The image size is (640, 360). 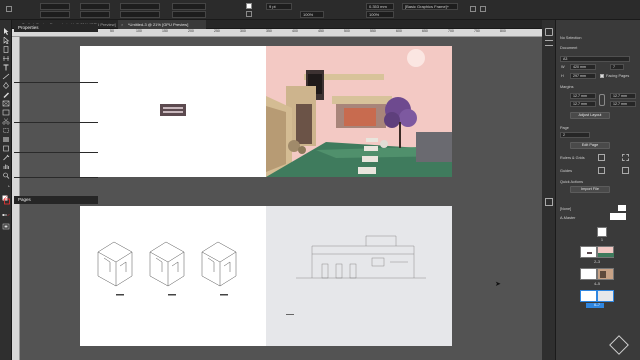 What do you see at coordinates (6, 58) in the screenshot?
I see `gap-tool-icon` at bounding box center [6, 58].